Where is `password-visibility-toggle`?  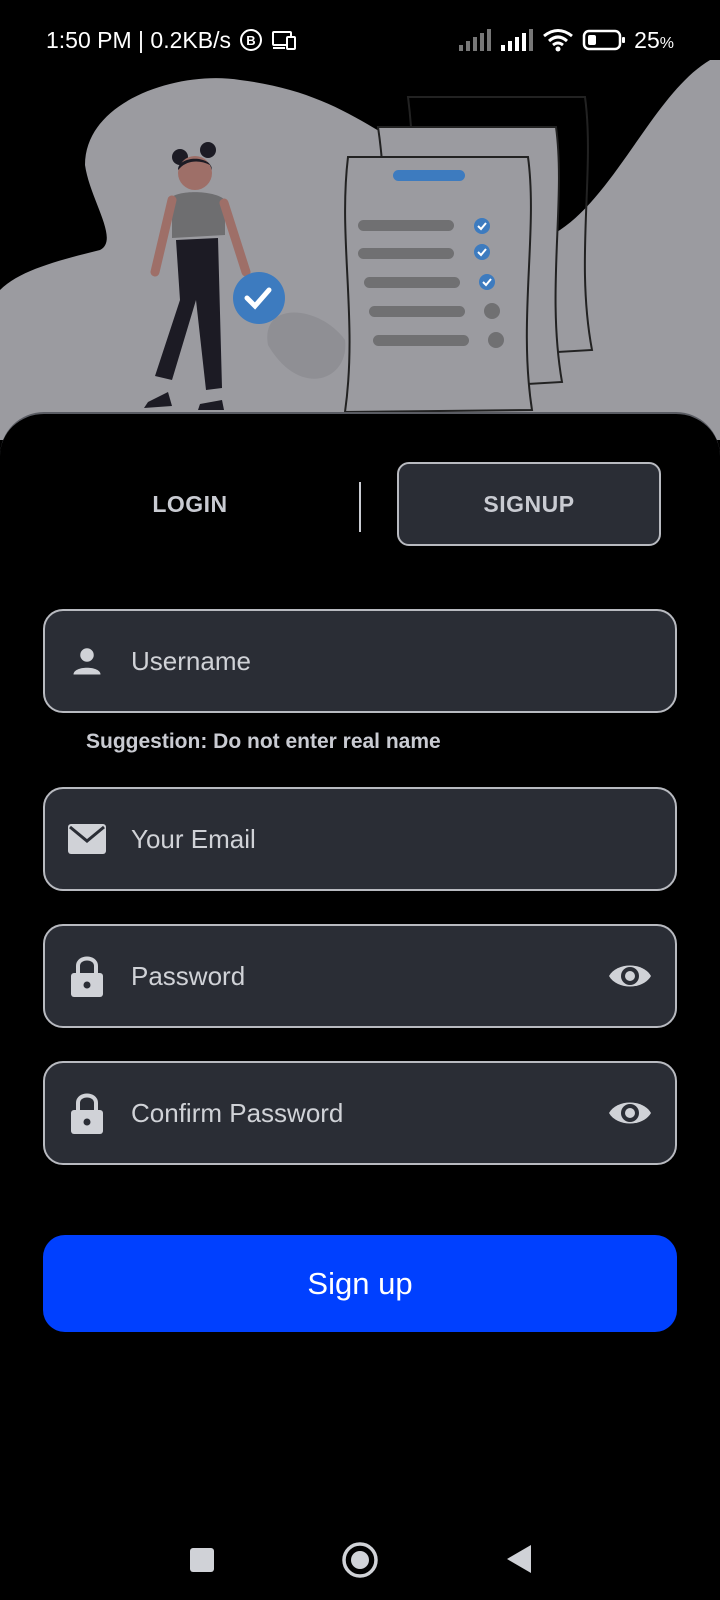 password-visibility-toggle is located at coordinates (630, 976).